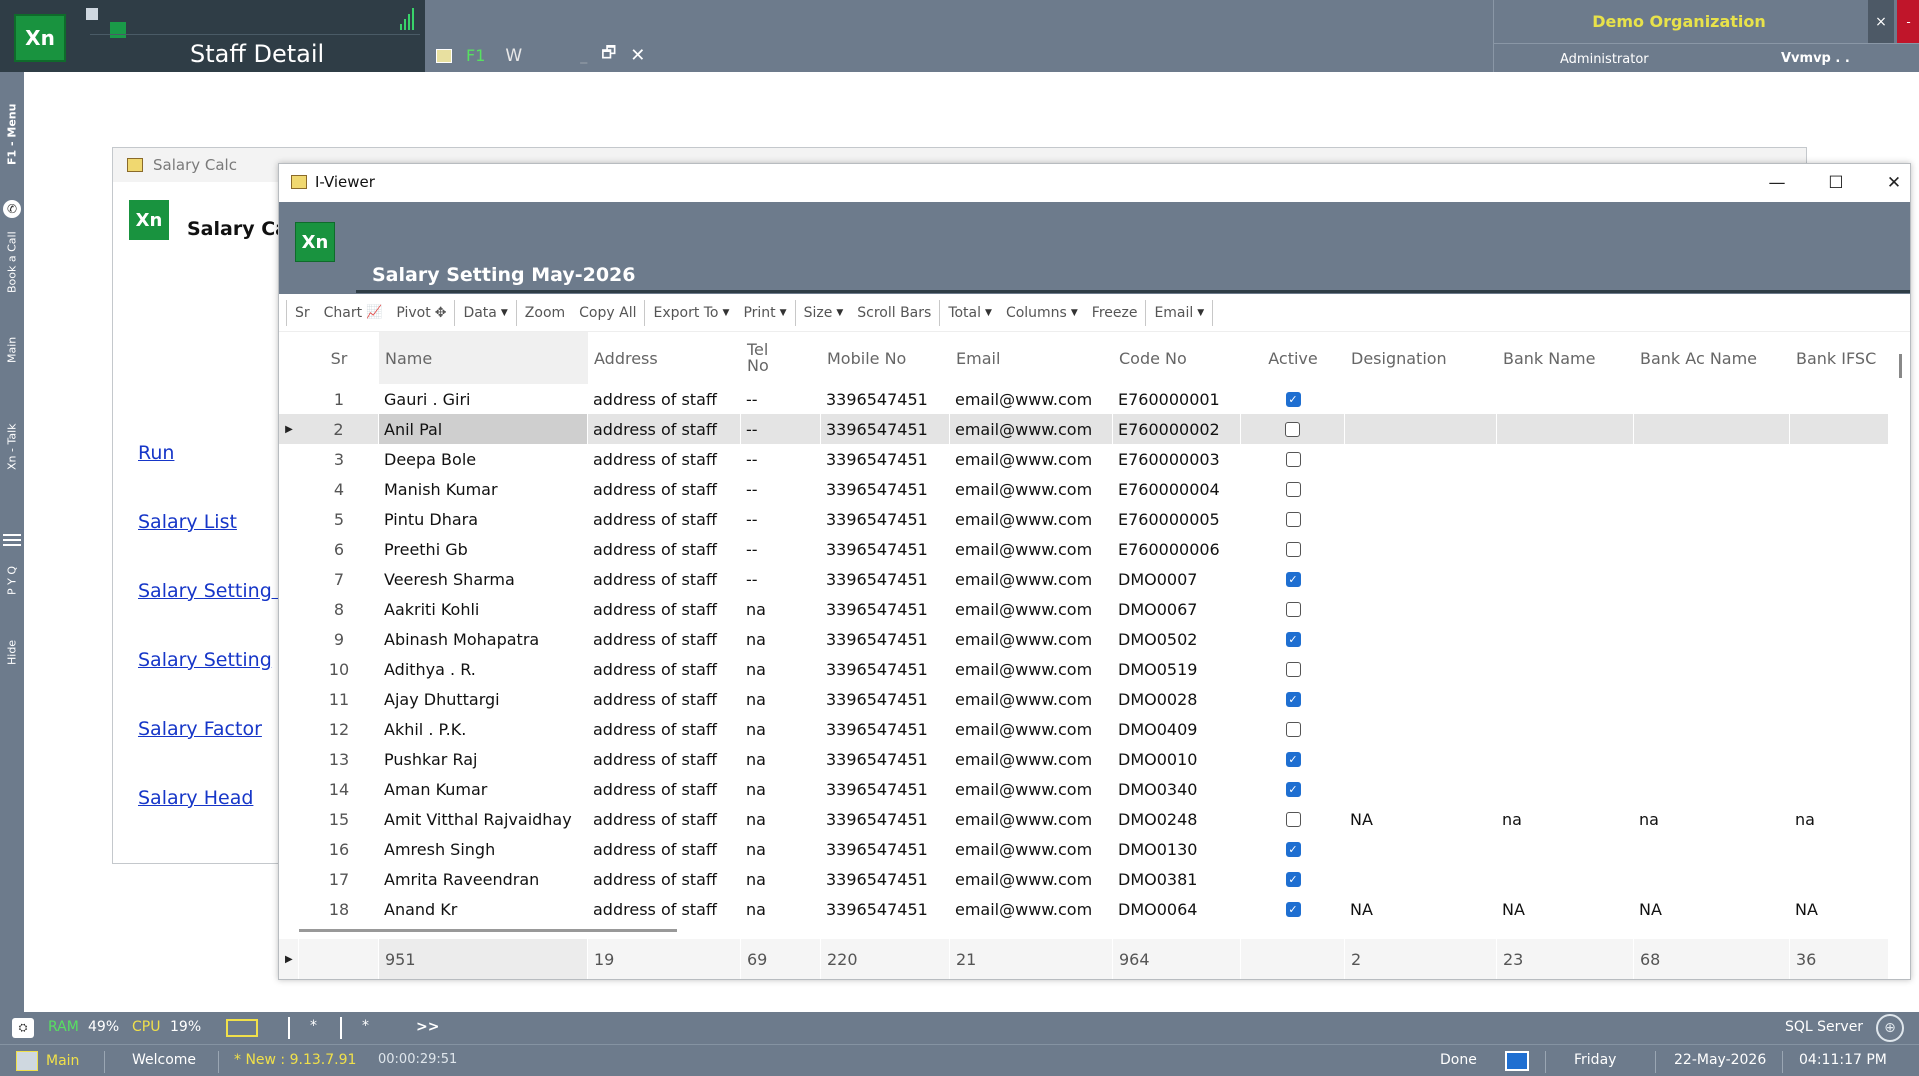  Describe the element at coordinates (1177, 399) in the screenshot. I see `cell-code: E760000001` at that location.